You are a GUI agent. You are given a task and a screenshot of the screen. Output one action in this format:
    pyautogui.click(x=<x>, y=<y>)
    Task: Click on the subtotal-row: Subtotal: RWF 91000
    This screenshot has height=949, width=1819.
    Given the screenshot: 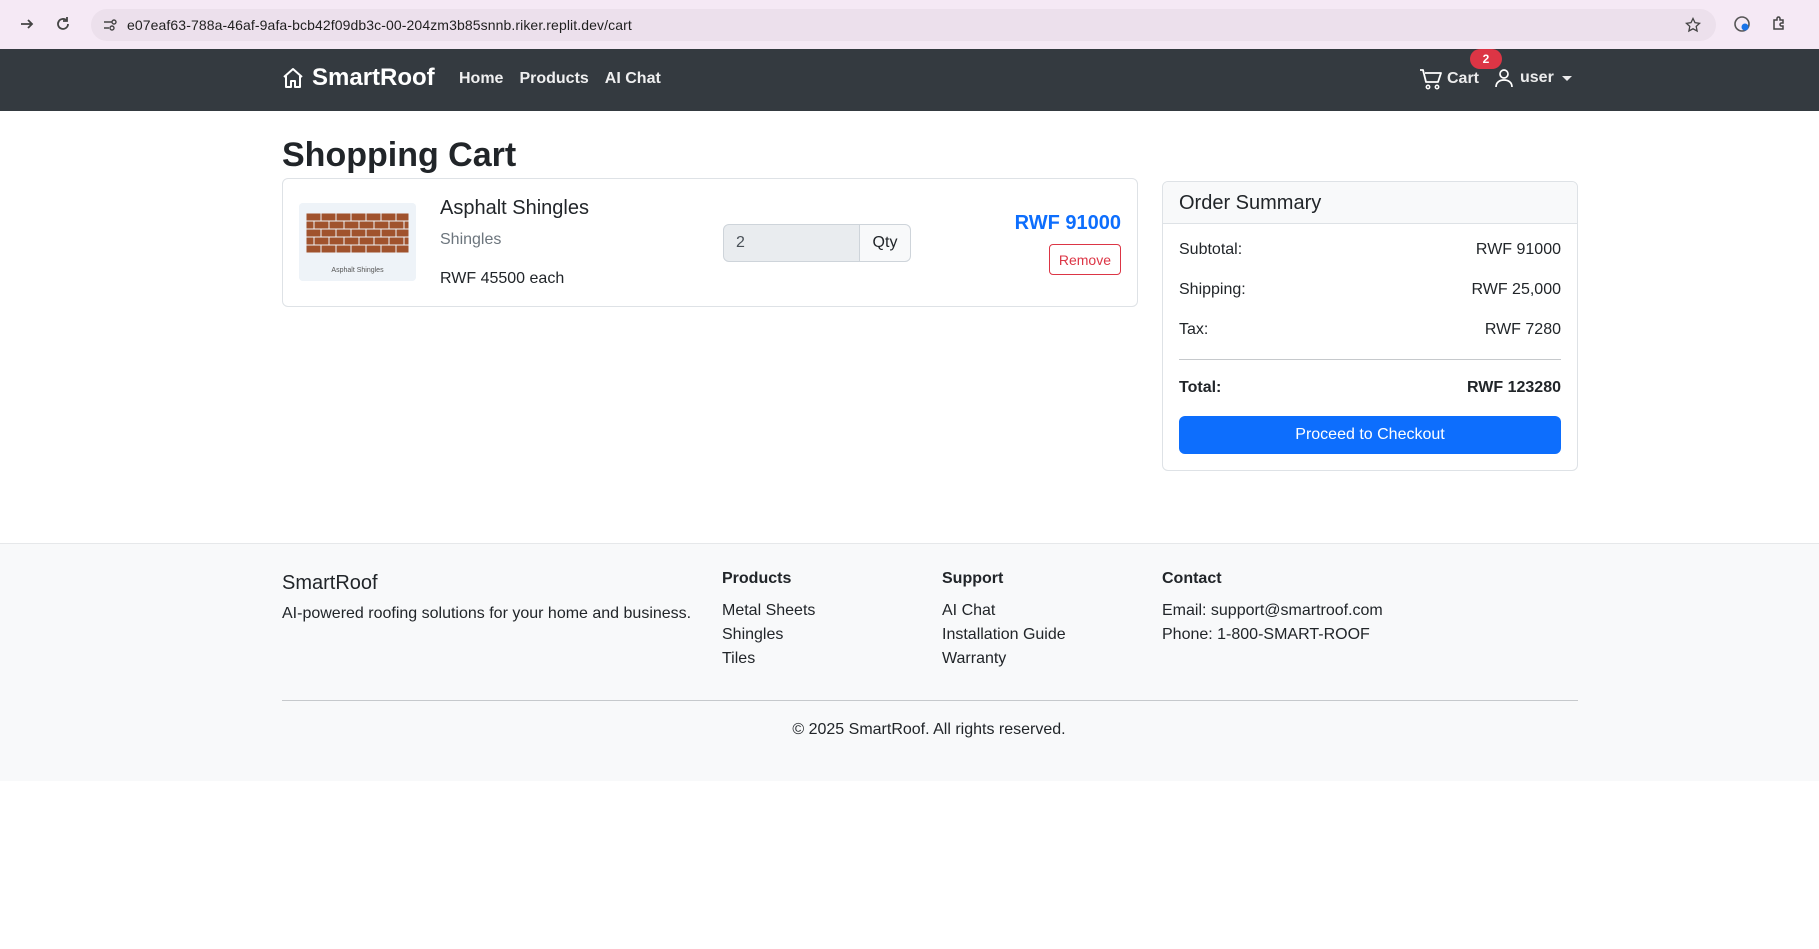 What is the action you would take?
    pyautogui.click(x=1370, y=250)
    